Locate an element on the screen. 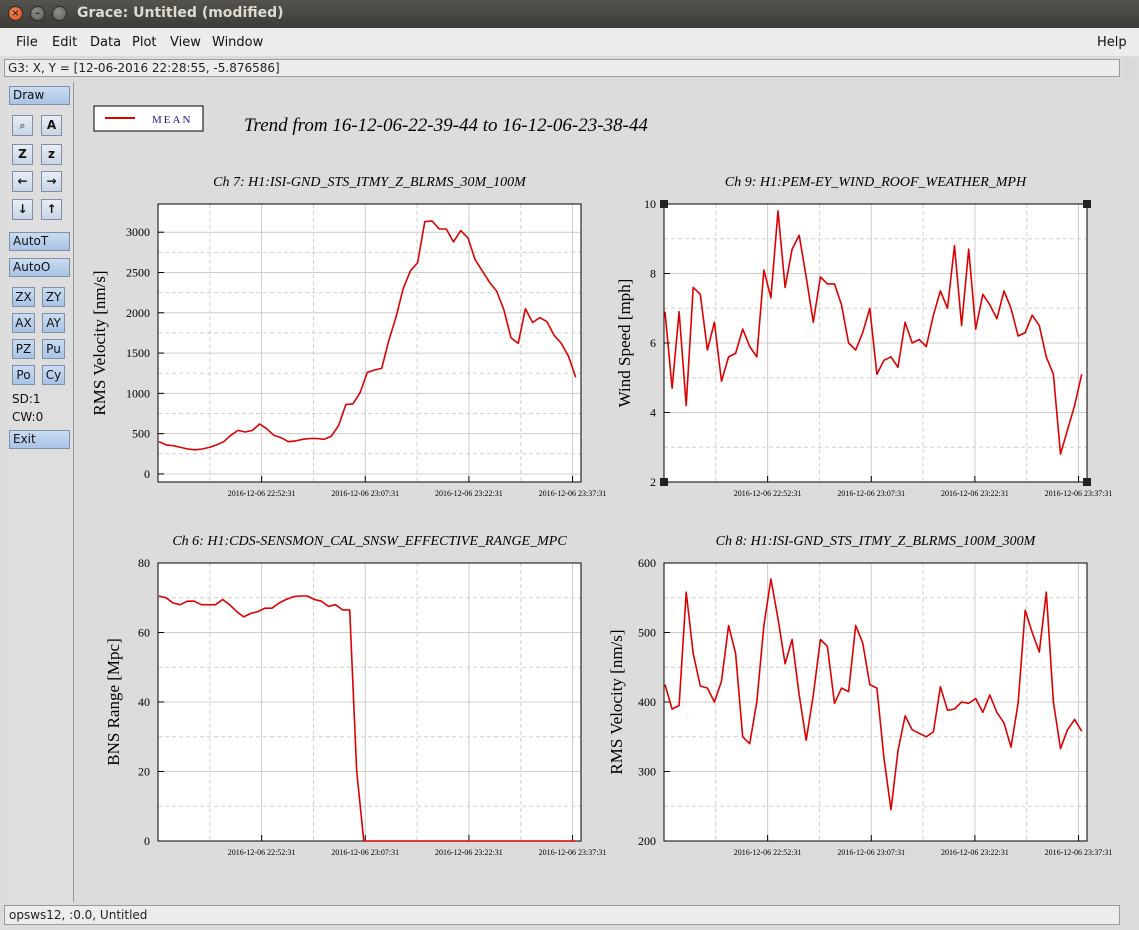 The image size is (1139, 930). cy-button: Cy is located at coordinates (53, 375).